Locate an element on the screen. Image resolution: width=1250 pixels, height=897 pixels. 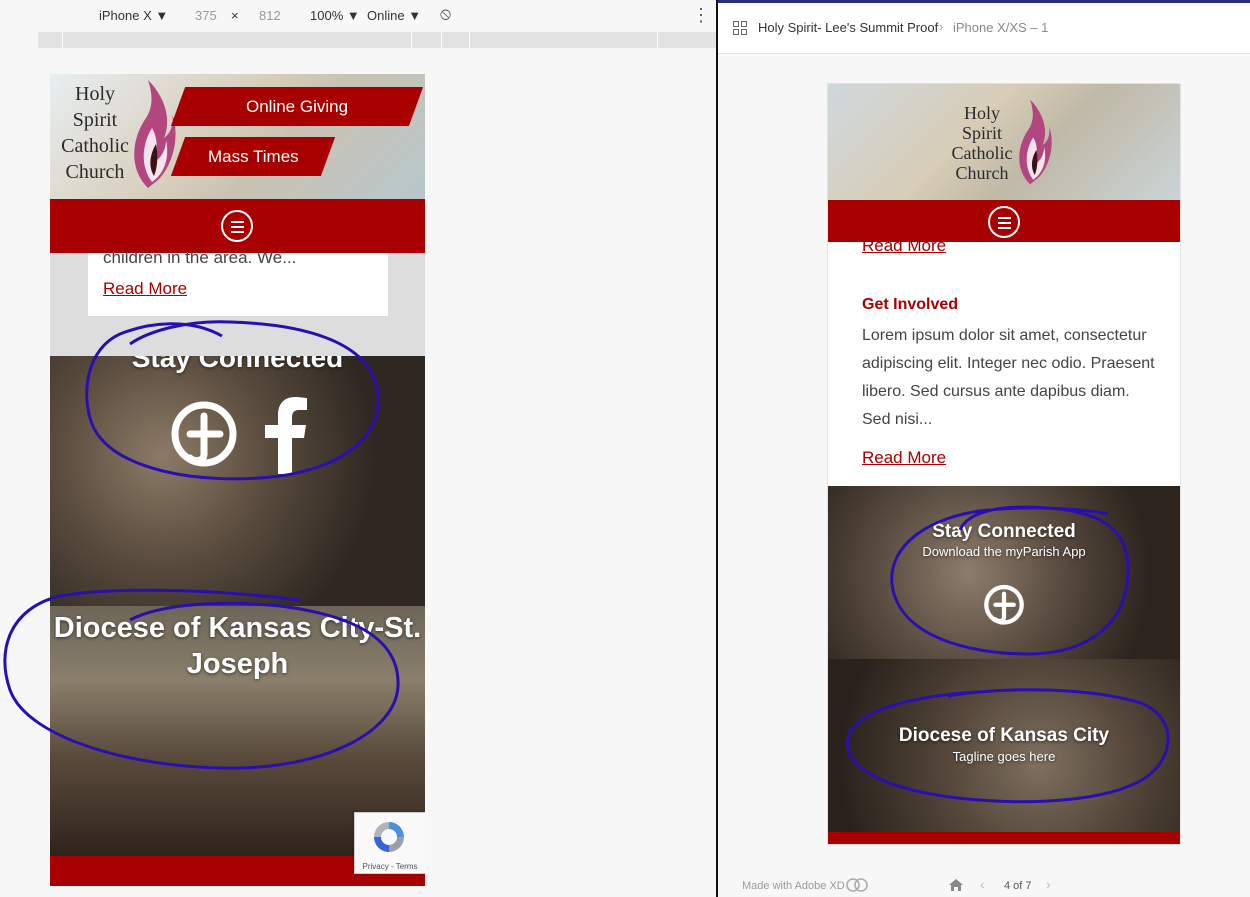
next-page-icon: › is located at coordinates (1048, 884).